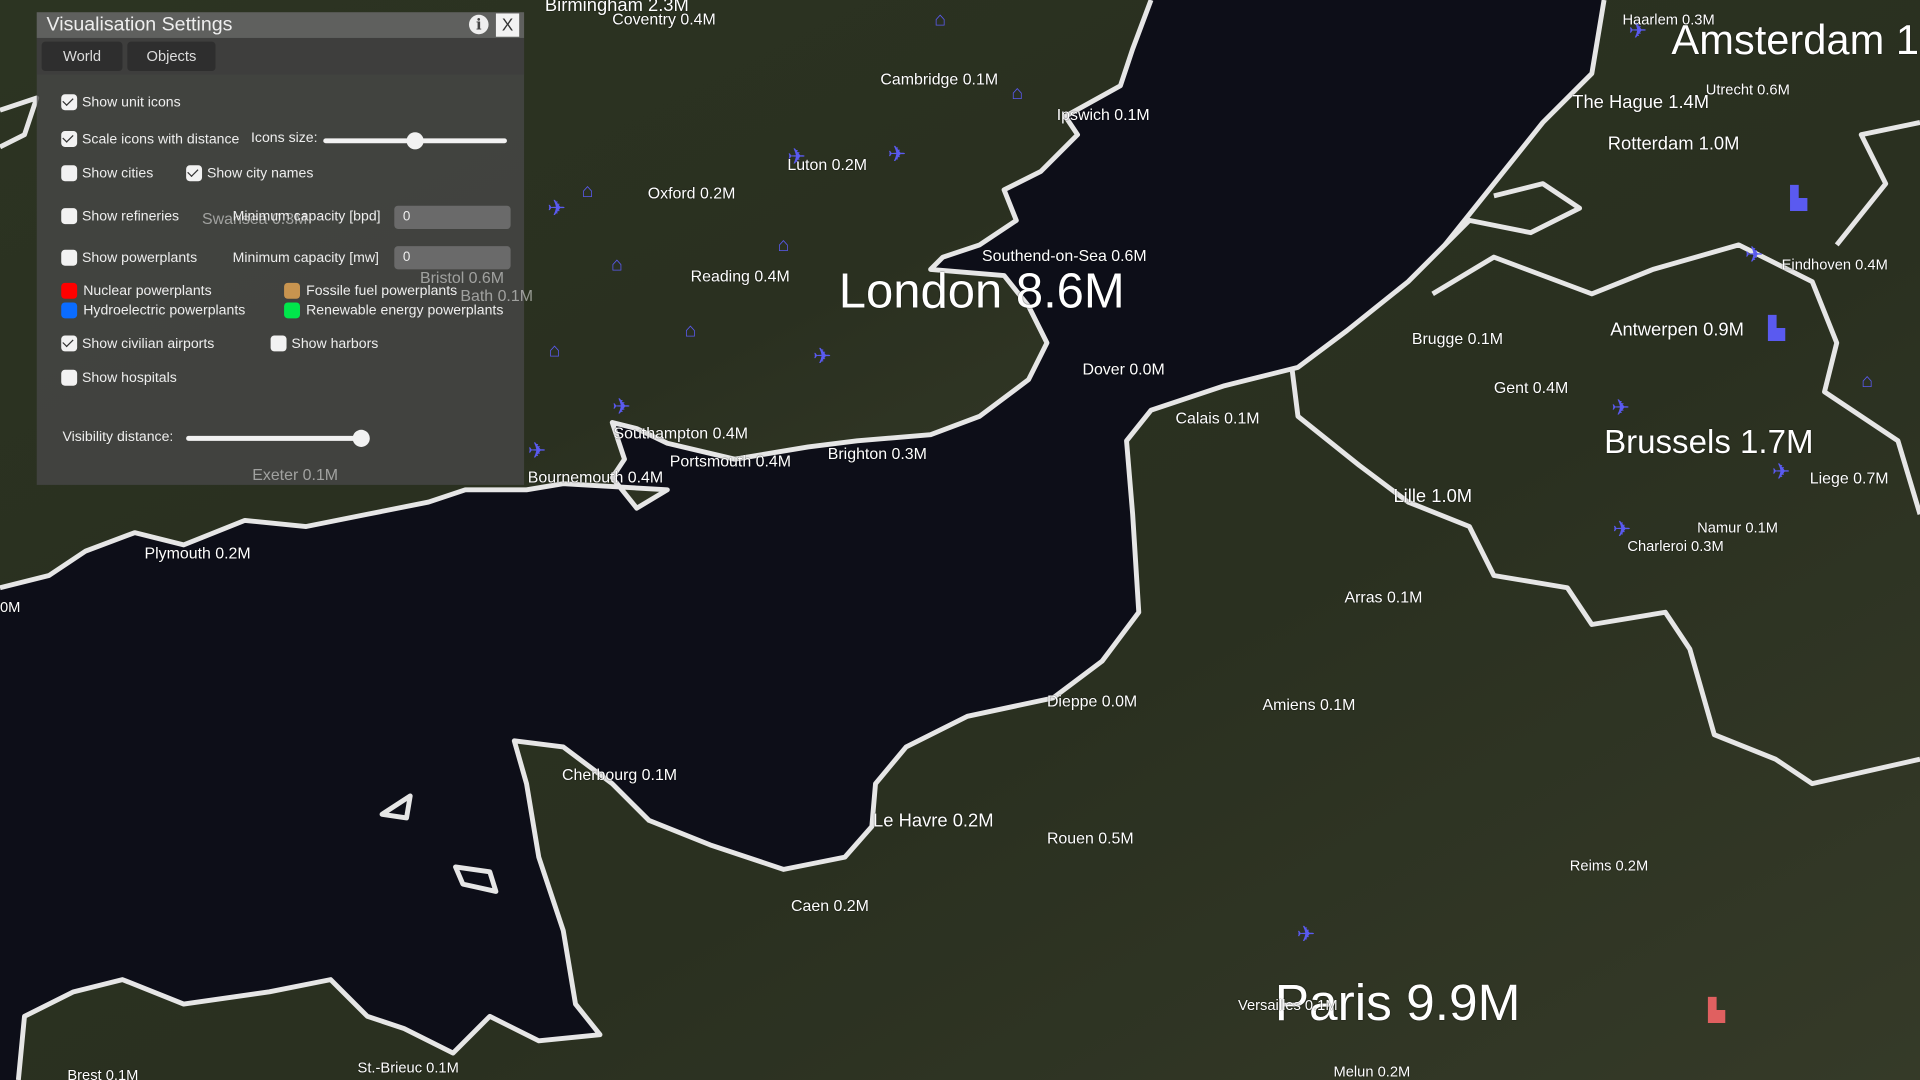 Image resolution: width=1920 pixels, height=1080 pixels. What do you see at coordinates (335, 343) in the screenshot?
I see `label: Show harbors` at bounding box center [335, 343].